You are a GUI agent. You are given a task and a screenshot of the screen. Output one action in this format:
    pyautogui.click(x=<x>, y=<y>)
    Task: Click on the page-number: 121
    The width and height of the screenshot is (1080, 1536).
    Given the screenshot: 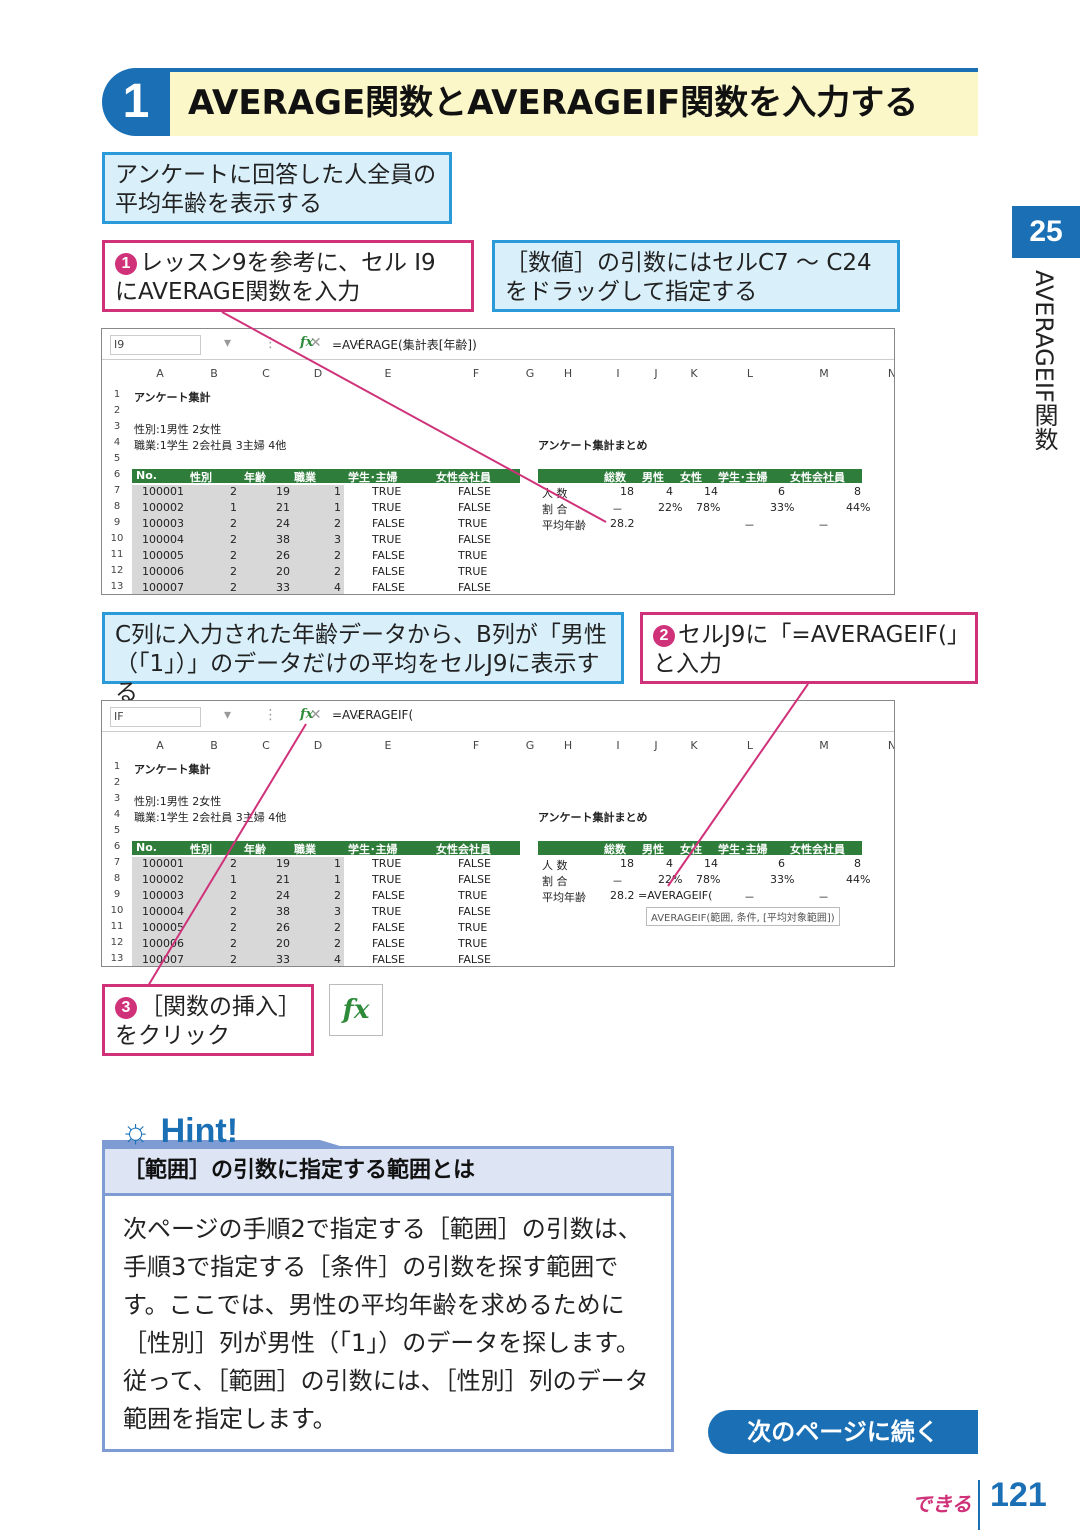 What is the action you would take?
    pyautogui.click(x=1018, y=1495)
    